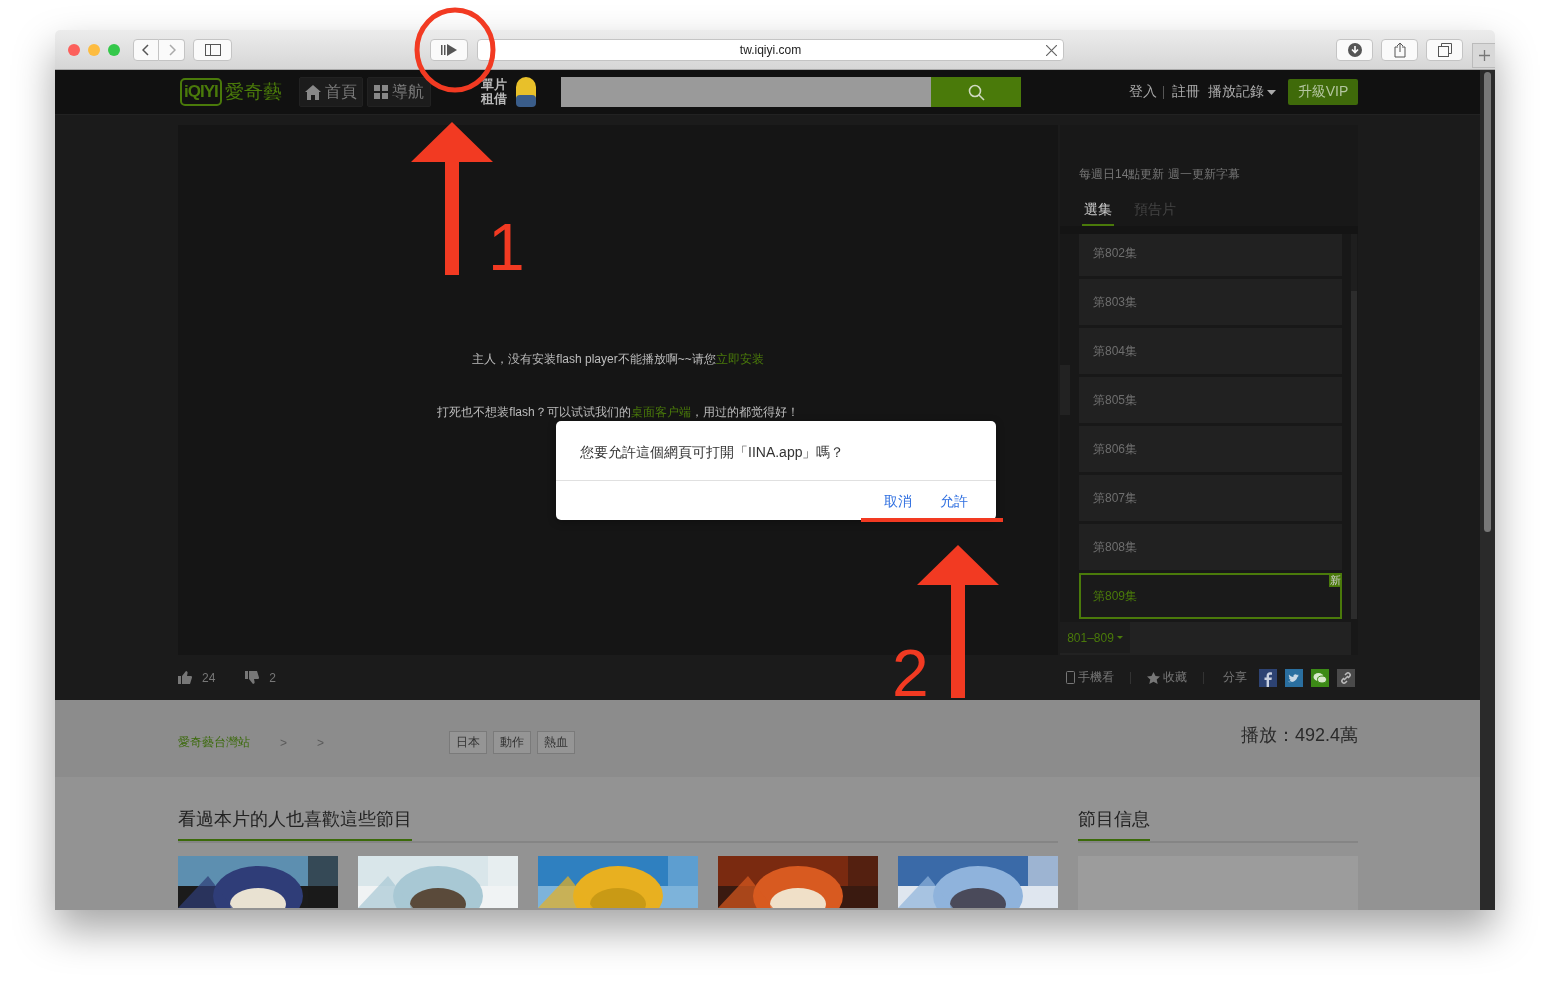 The height and width of the screenshot is (990, 1551). I want to click on nav-tab: 導航, so click(399, 92).